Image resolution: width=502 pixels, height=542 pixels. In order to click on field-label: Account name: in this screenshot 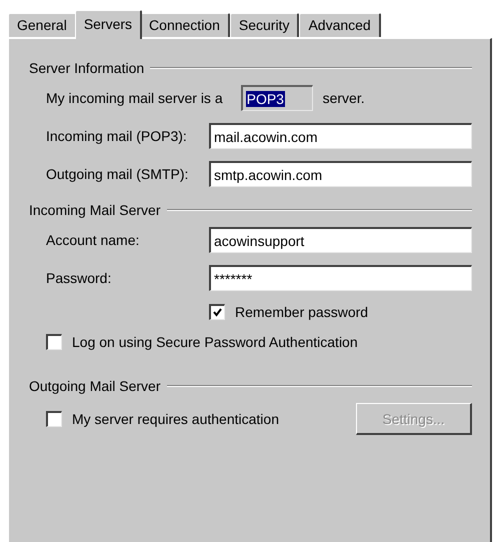, I will do `click(93, 240)`.